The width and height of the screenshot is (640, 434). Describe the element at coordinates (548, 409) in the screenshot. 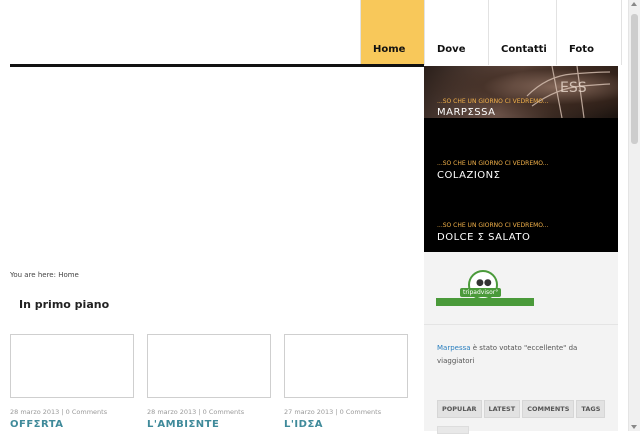

I see `tab-comments: COMMENTS` at that location.